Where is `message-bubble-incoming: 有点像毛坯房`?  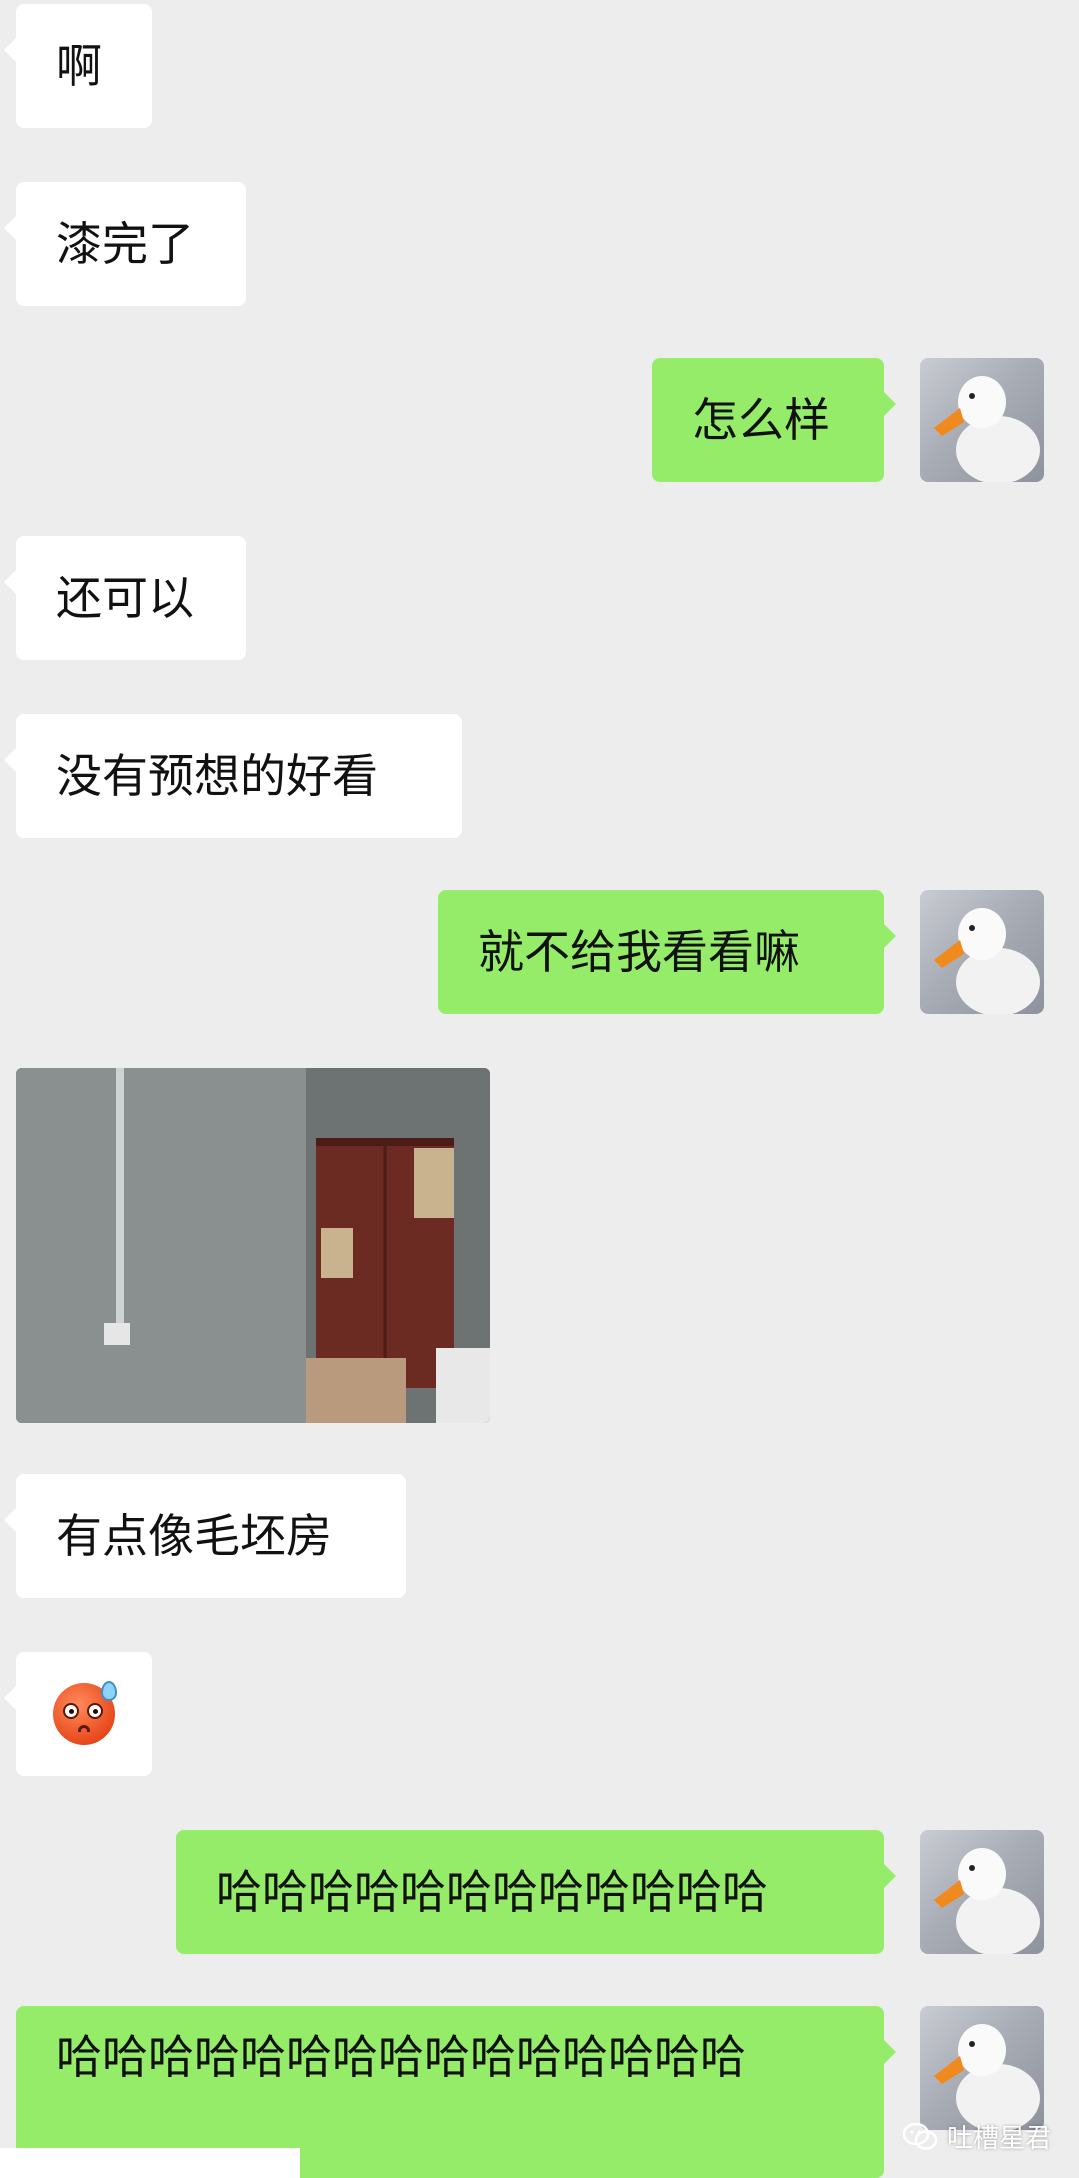 message-bubble-incoming: 有点像毛坯房 is located at coordinates (205, 1536).